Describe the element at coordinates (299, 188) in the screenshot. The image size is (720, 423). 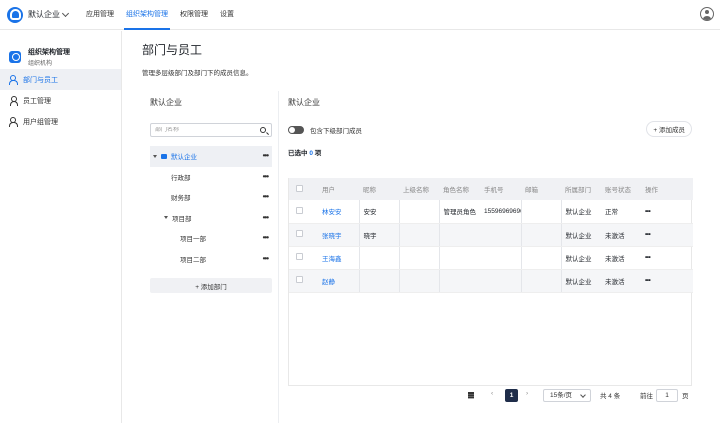
I see `select-all-checkbox` at that location.